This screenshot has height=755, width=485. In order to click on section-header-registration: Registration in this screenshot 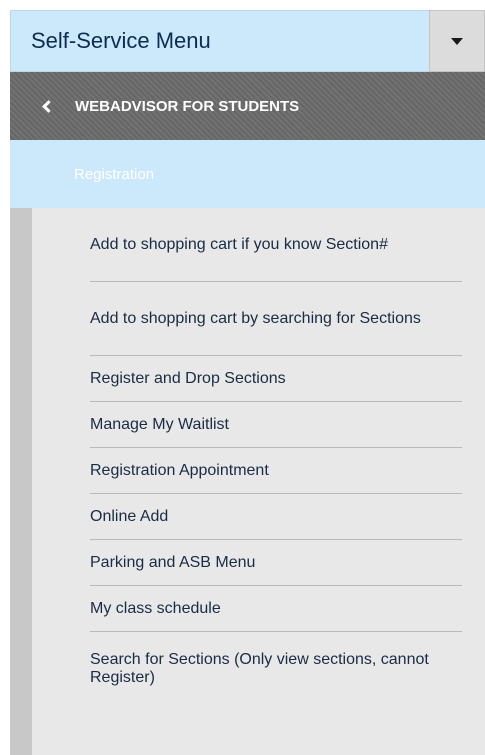, I will do `click(247, 174)`.